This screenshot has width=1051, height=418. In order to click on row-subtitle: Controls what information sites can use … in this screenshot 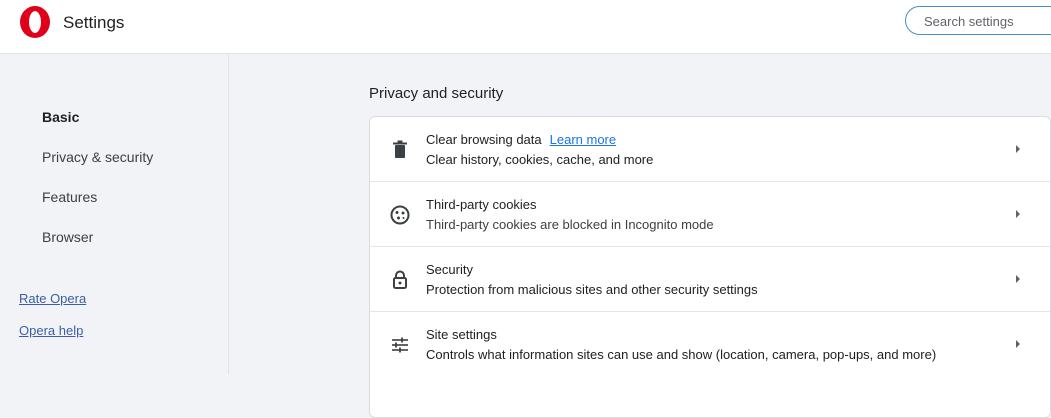, I will do `click(681, 354)`.